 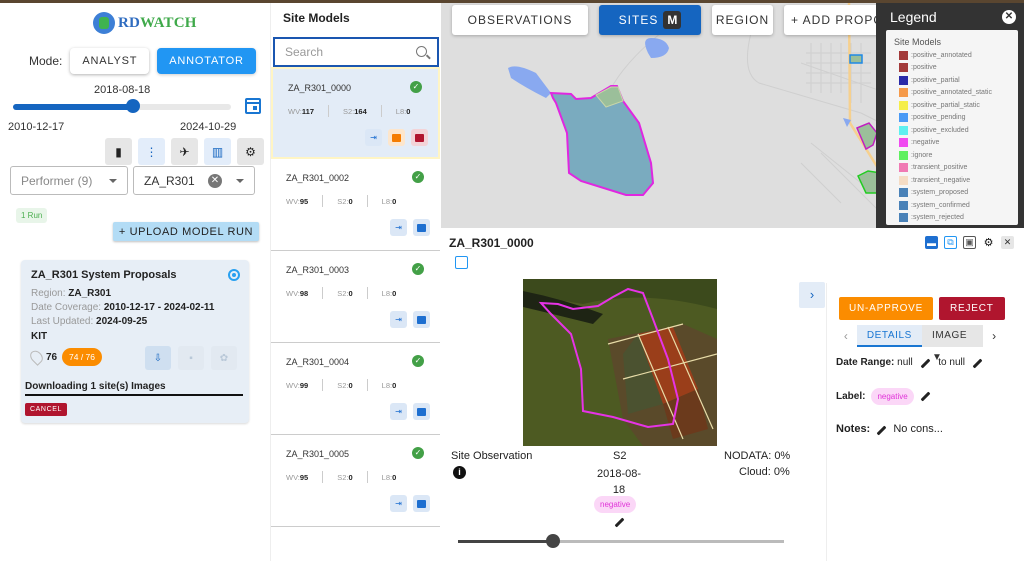 What do you see at coordinates (520, 20) in the screenshot?
I see `observations-button: OBSERVATIONS` at bounding box center [520, 20].